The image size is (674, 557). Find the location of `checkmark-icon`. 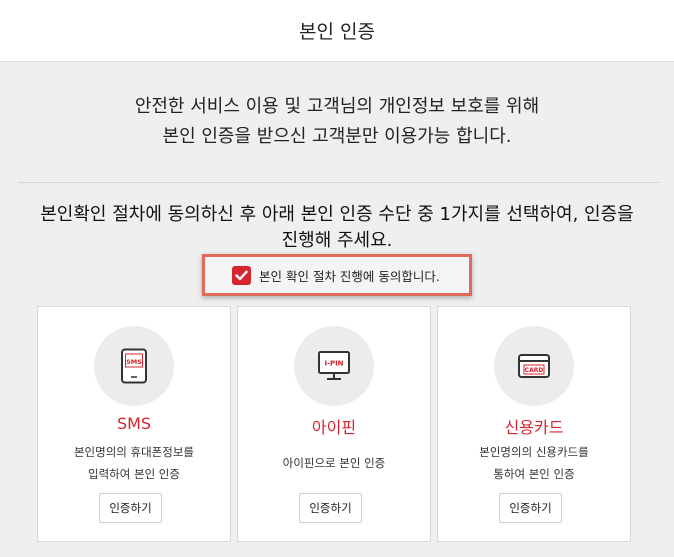

checkmark-icon is located at coordinates (241, 275).